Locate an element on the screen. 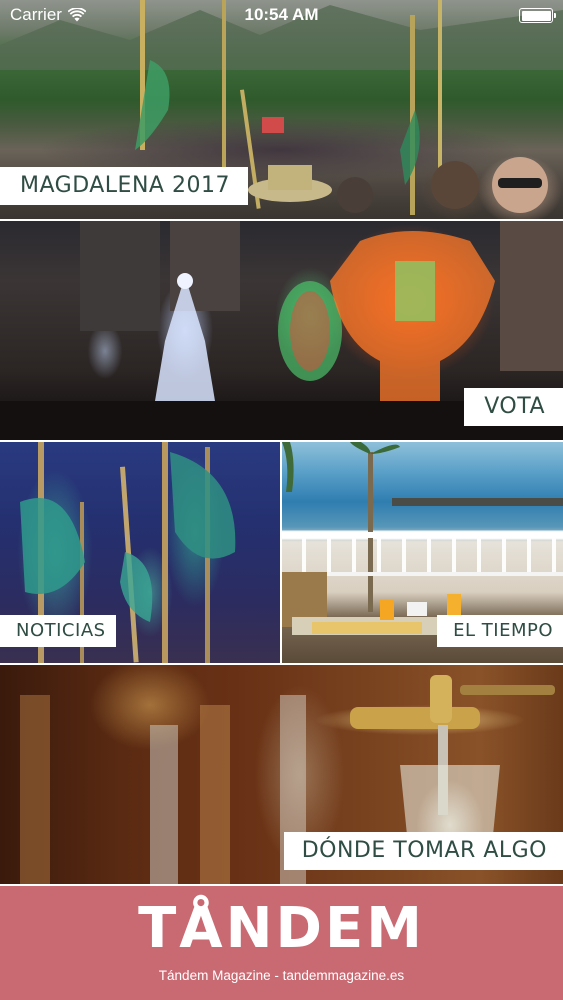 This screenshot has height=1000, width=563. status-bar: Carrier 10:54 AM is located at coordinates (281, 15).